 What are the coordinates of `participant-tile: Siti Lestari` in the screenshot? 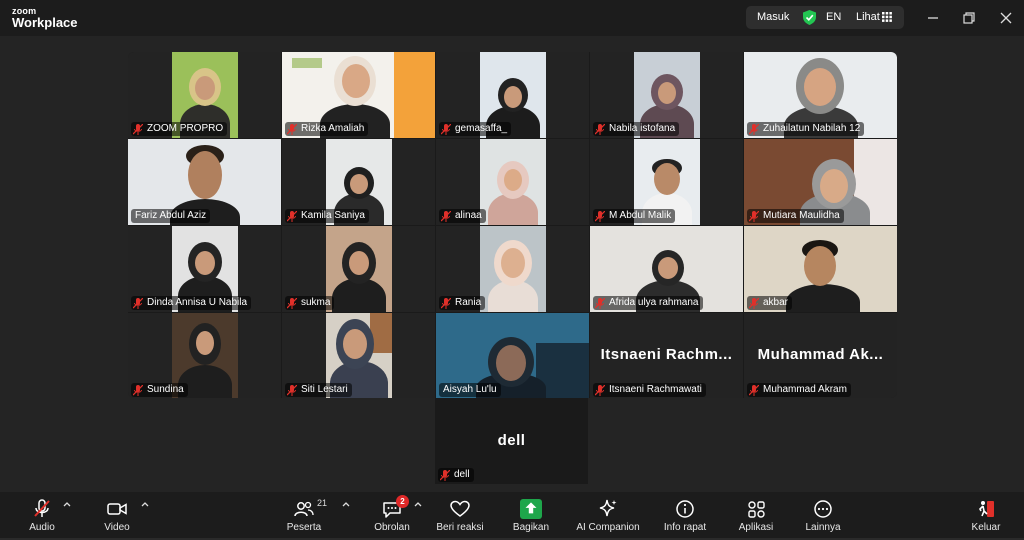 It's located at (358, 355).